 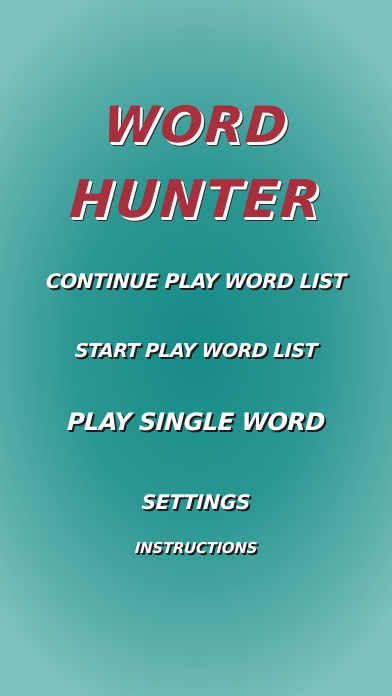 What do you see at coordinates (196, 351) in the screenshot?
I see `start-play-word-list-button: START PLAY WORD LIST` at bounding box center [196, 351].